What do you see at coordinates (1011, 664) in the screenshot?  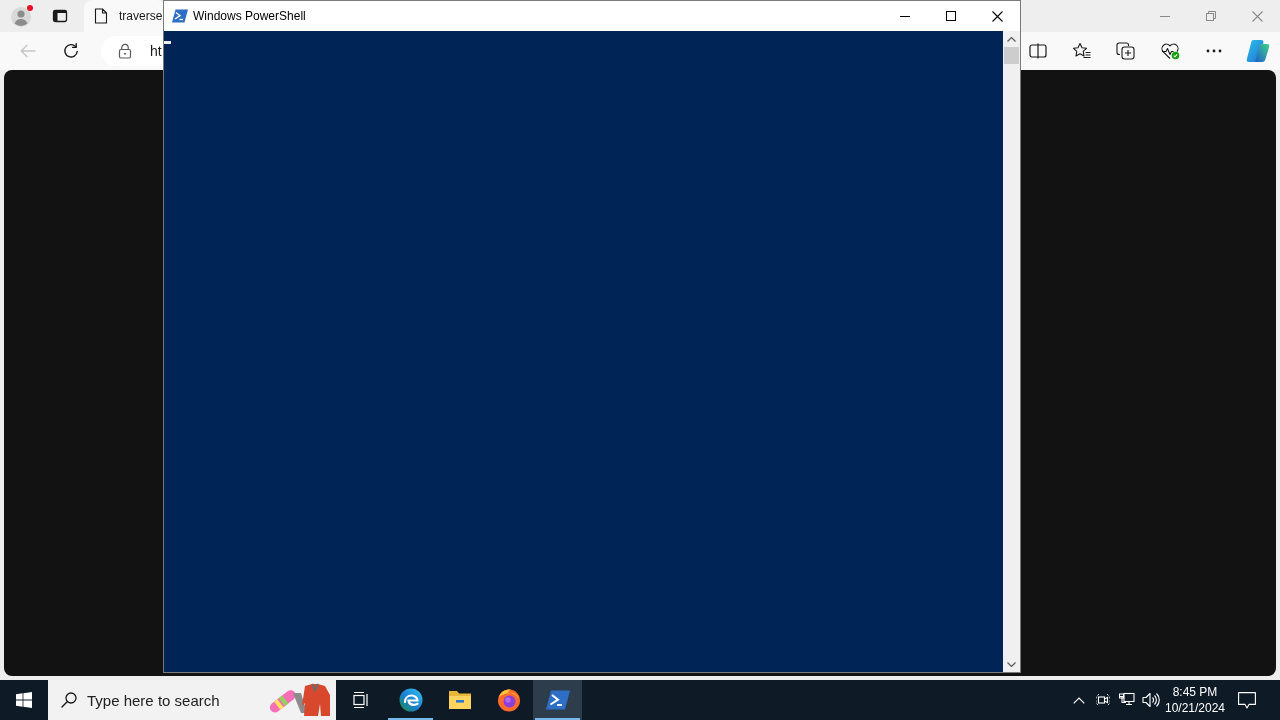 I see `chevron-down-icon` at bounding box center [1011, 664].